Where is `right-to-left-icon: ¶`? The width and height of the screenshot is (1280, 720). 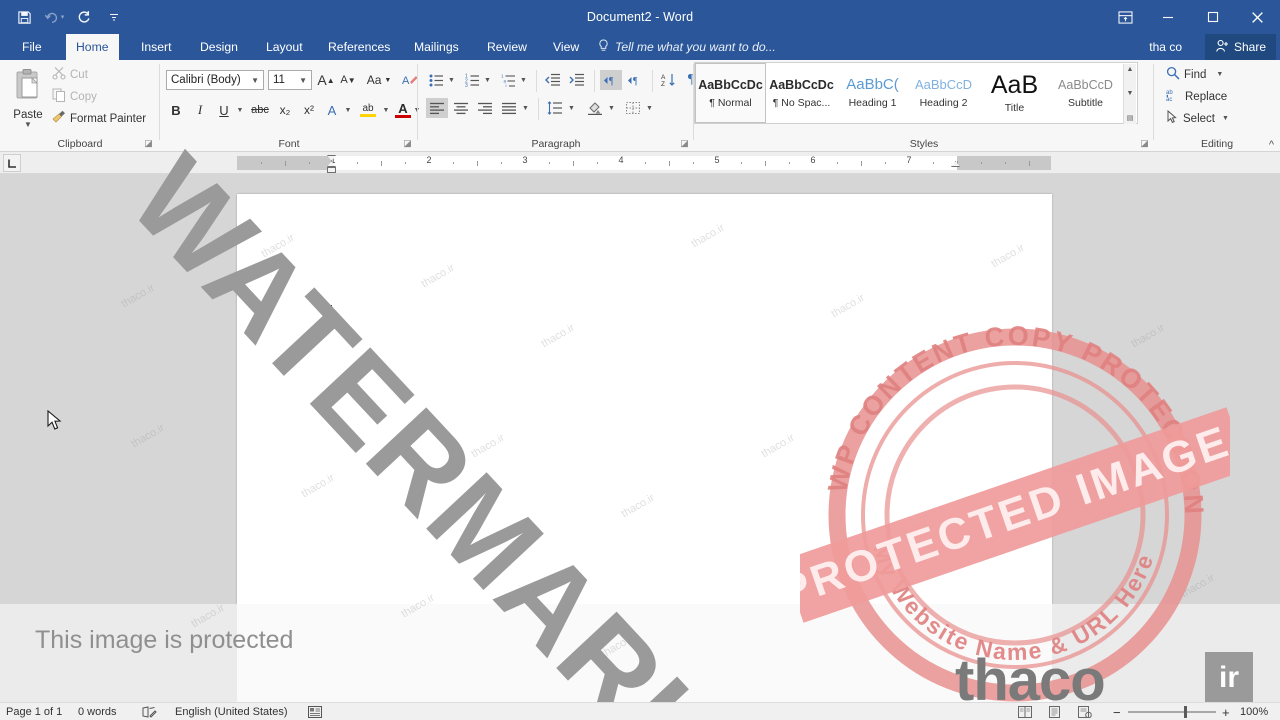
right-to-left-icon: ¶ is located at coordinates (635, 80).